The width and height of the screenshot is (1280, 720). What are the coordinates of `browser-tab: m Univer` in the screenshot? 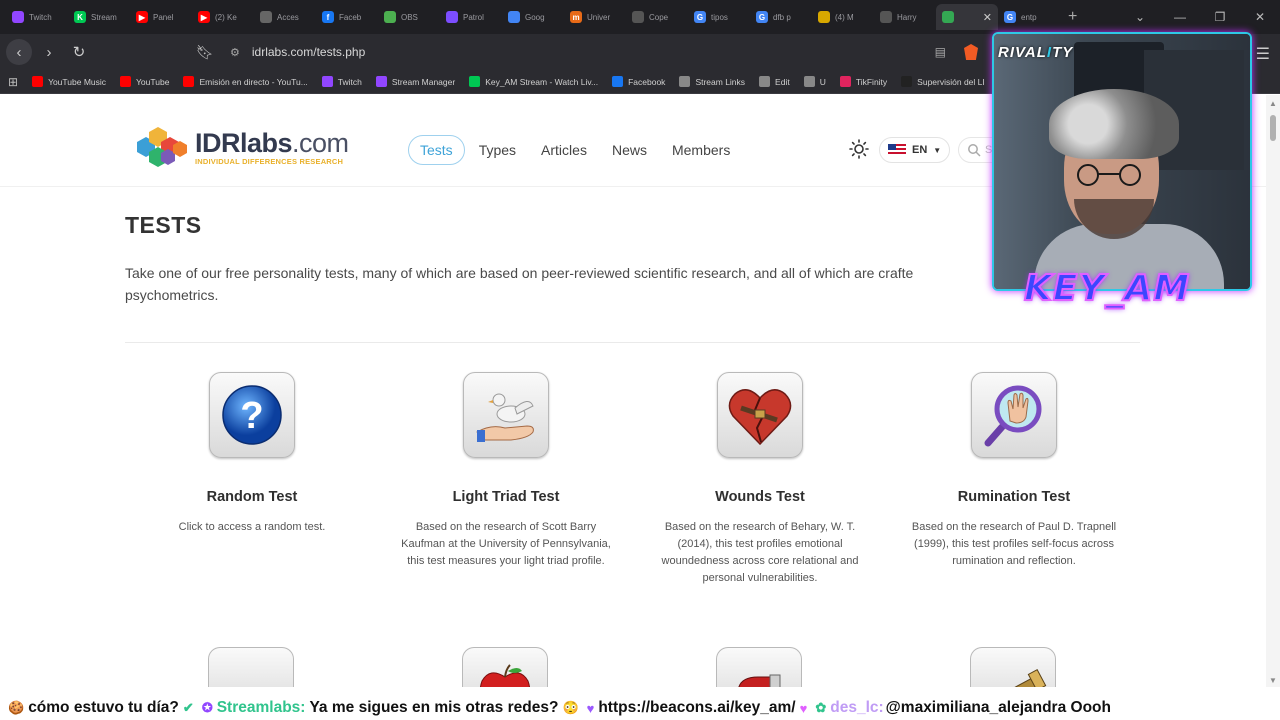 It's located at (595, 17).